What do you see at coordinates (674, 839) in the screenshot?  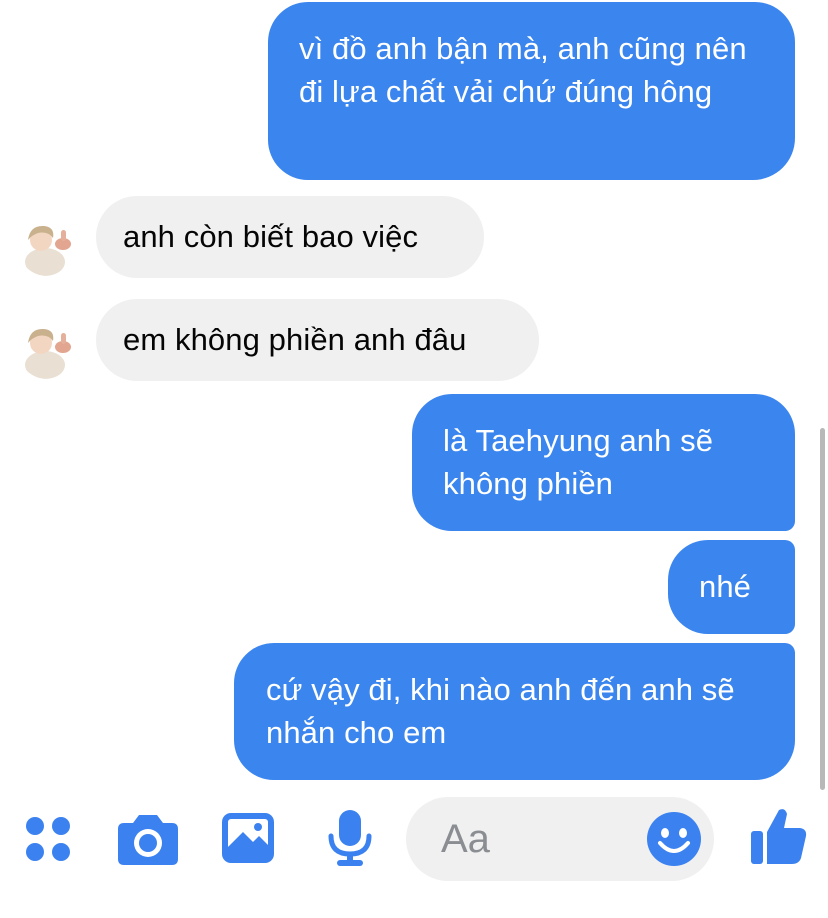 I see `emoji-icon` at bounding box center [674, 839].